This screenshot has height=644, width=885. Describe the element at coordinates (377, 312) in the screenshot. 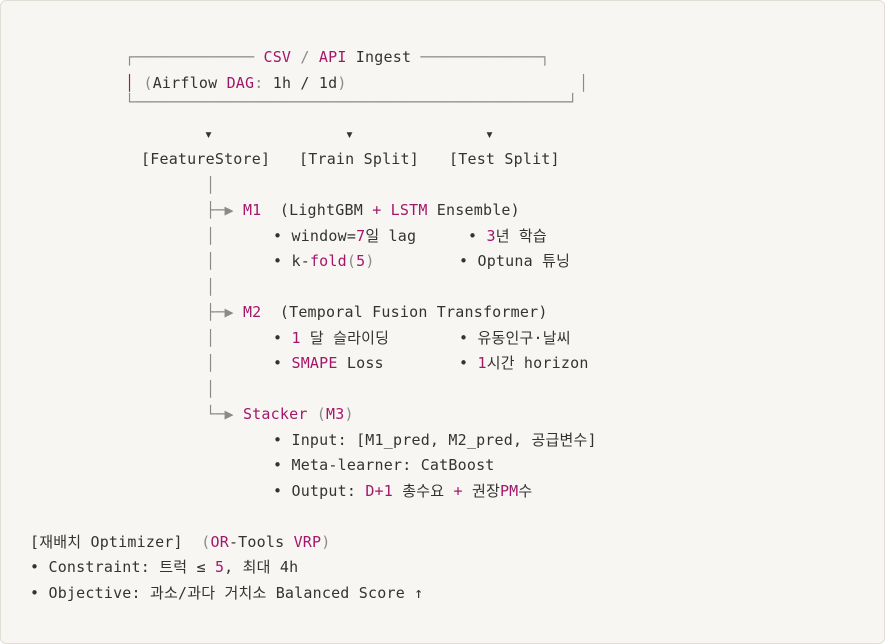

I see `m2-row: ├─▶ M2 (Temporal Fusion Transformer)` at that location.